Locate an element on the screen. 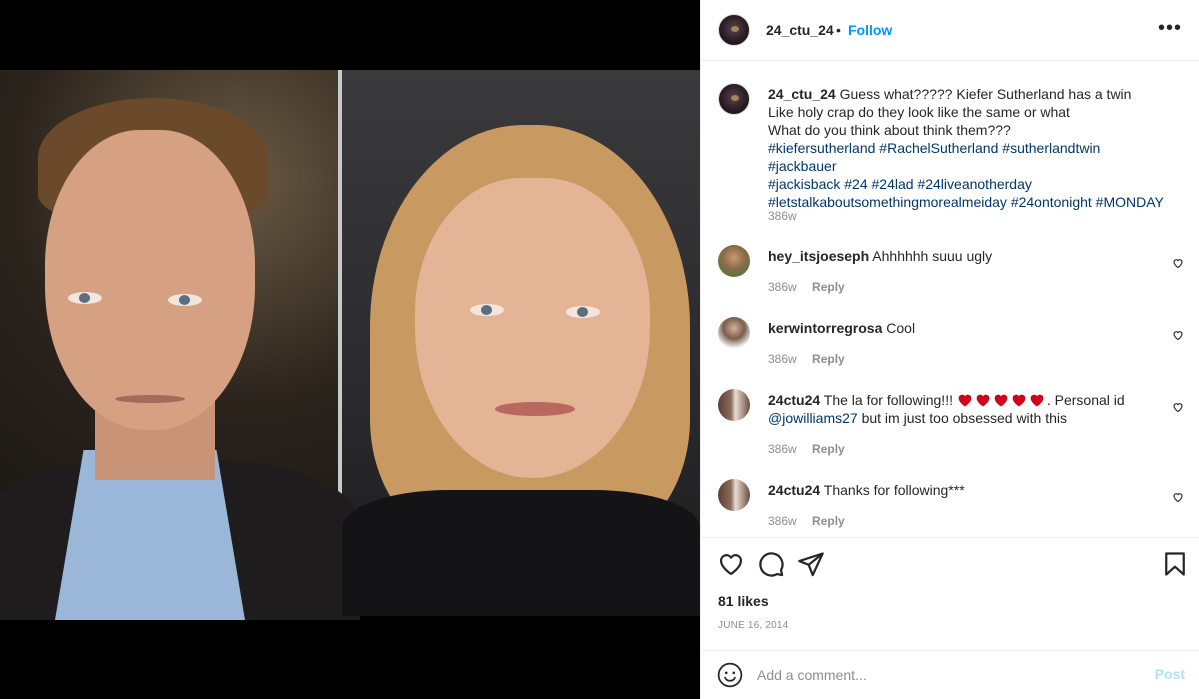 The height and width of the screenshot is (699, 1199). emoji-icon is located at coordinates (730, 675).